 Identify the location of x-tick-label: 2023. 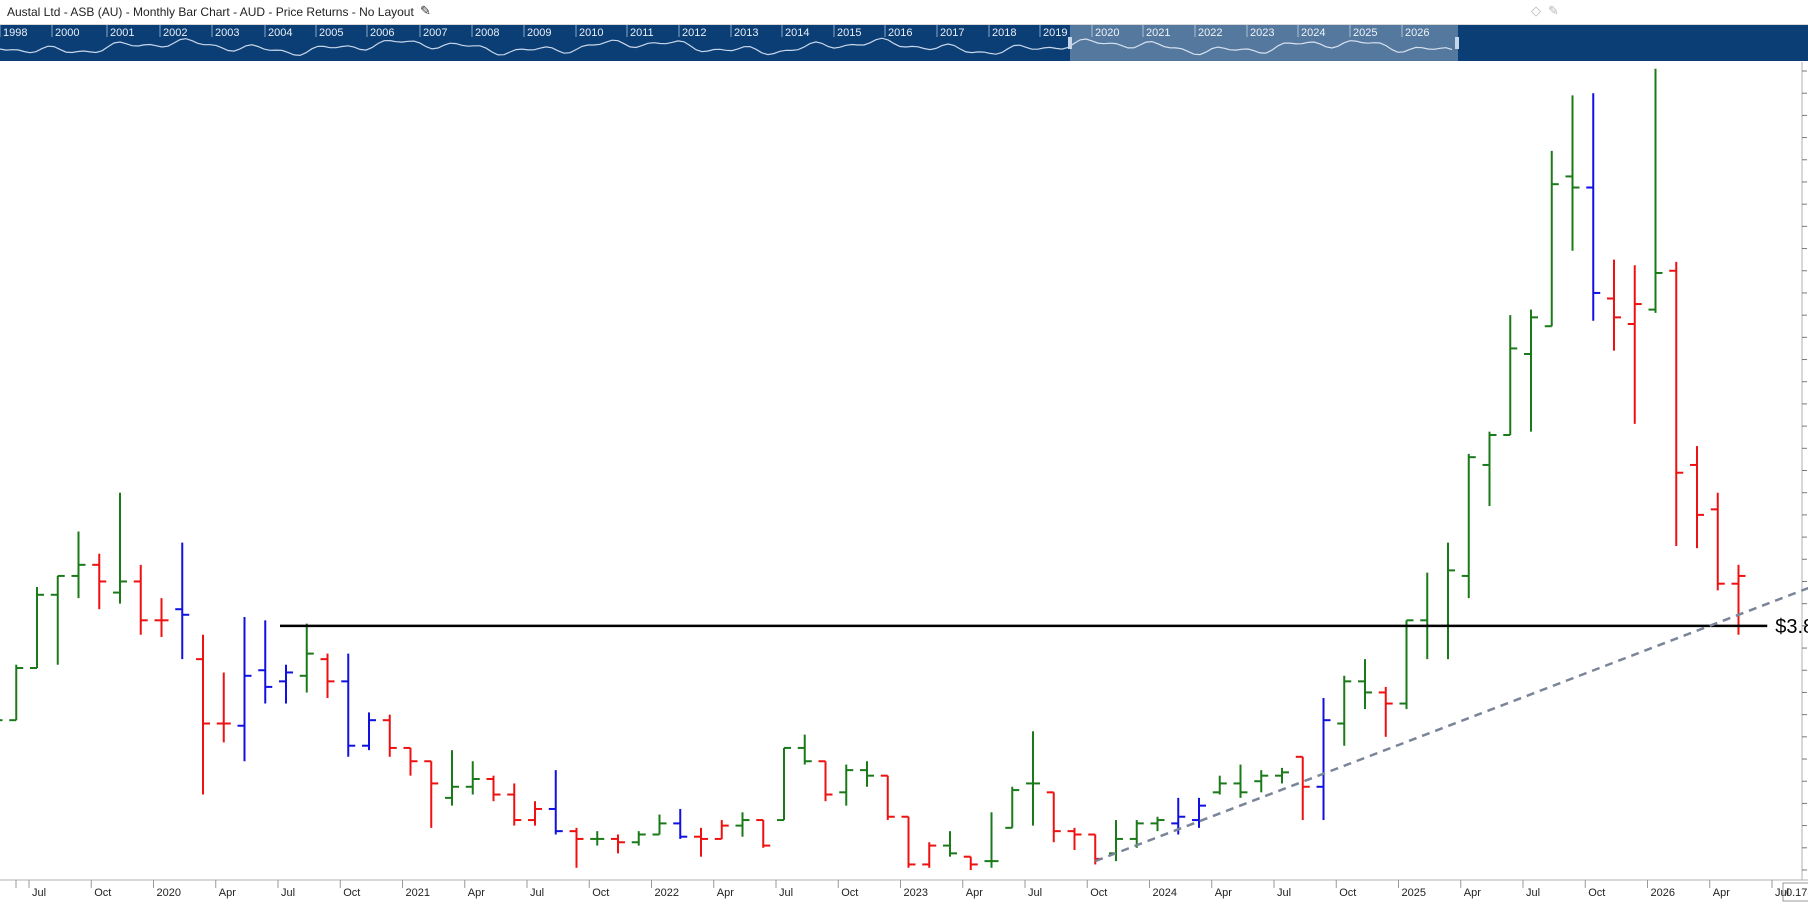
(916, 893).